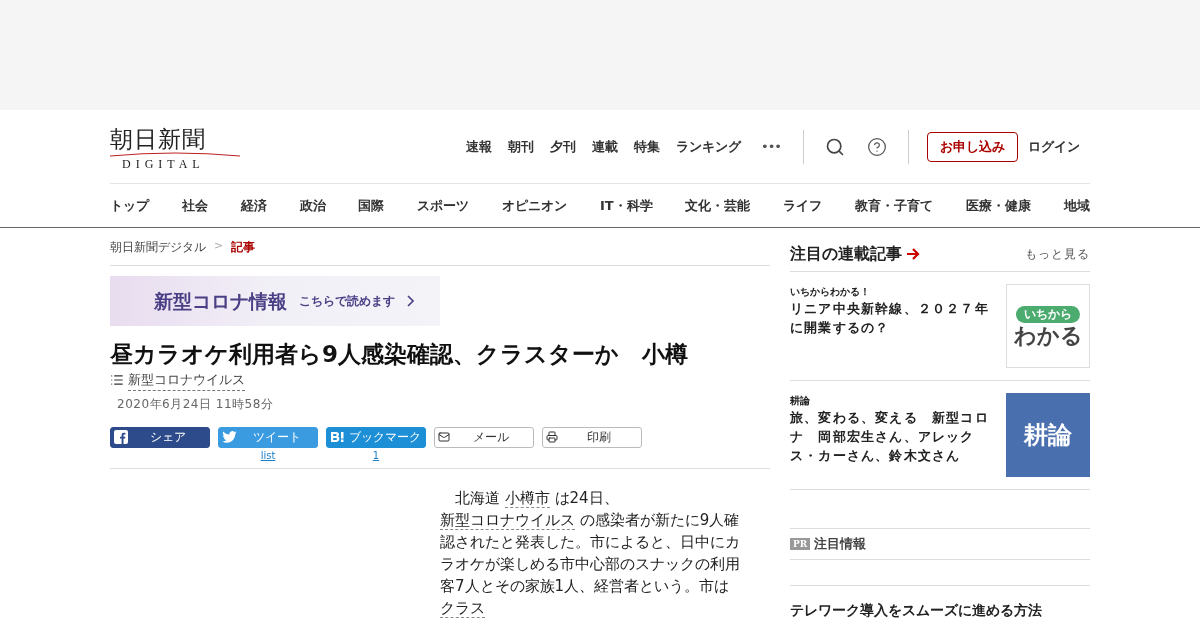 Image resolution: width=1200 pixels, height=630 pixels. Describe the element at coordinates (535, 205) in the screenshot. I see `section-tab: オピニオン` at that location.